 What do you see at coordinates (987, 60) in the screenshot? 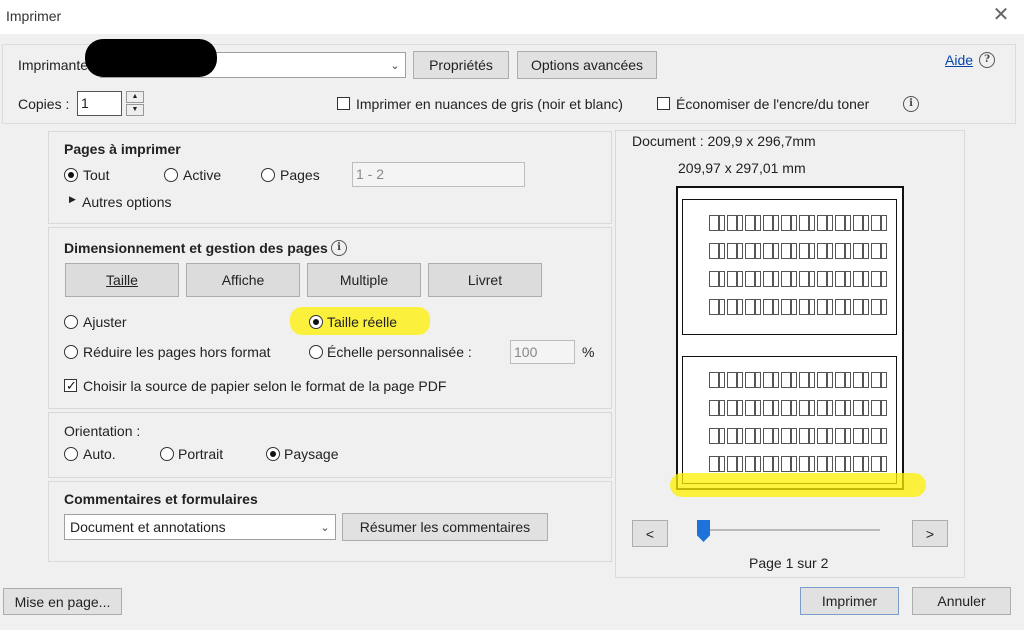
I see `help-icon: ?` at bounding box center [987, 60].